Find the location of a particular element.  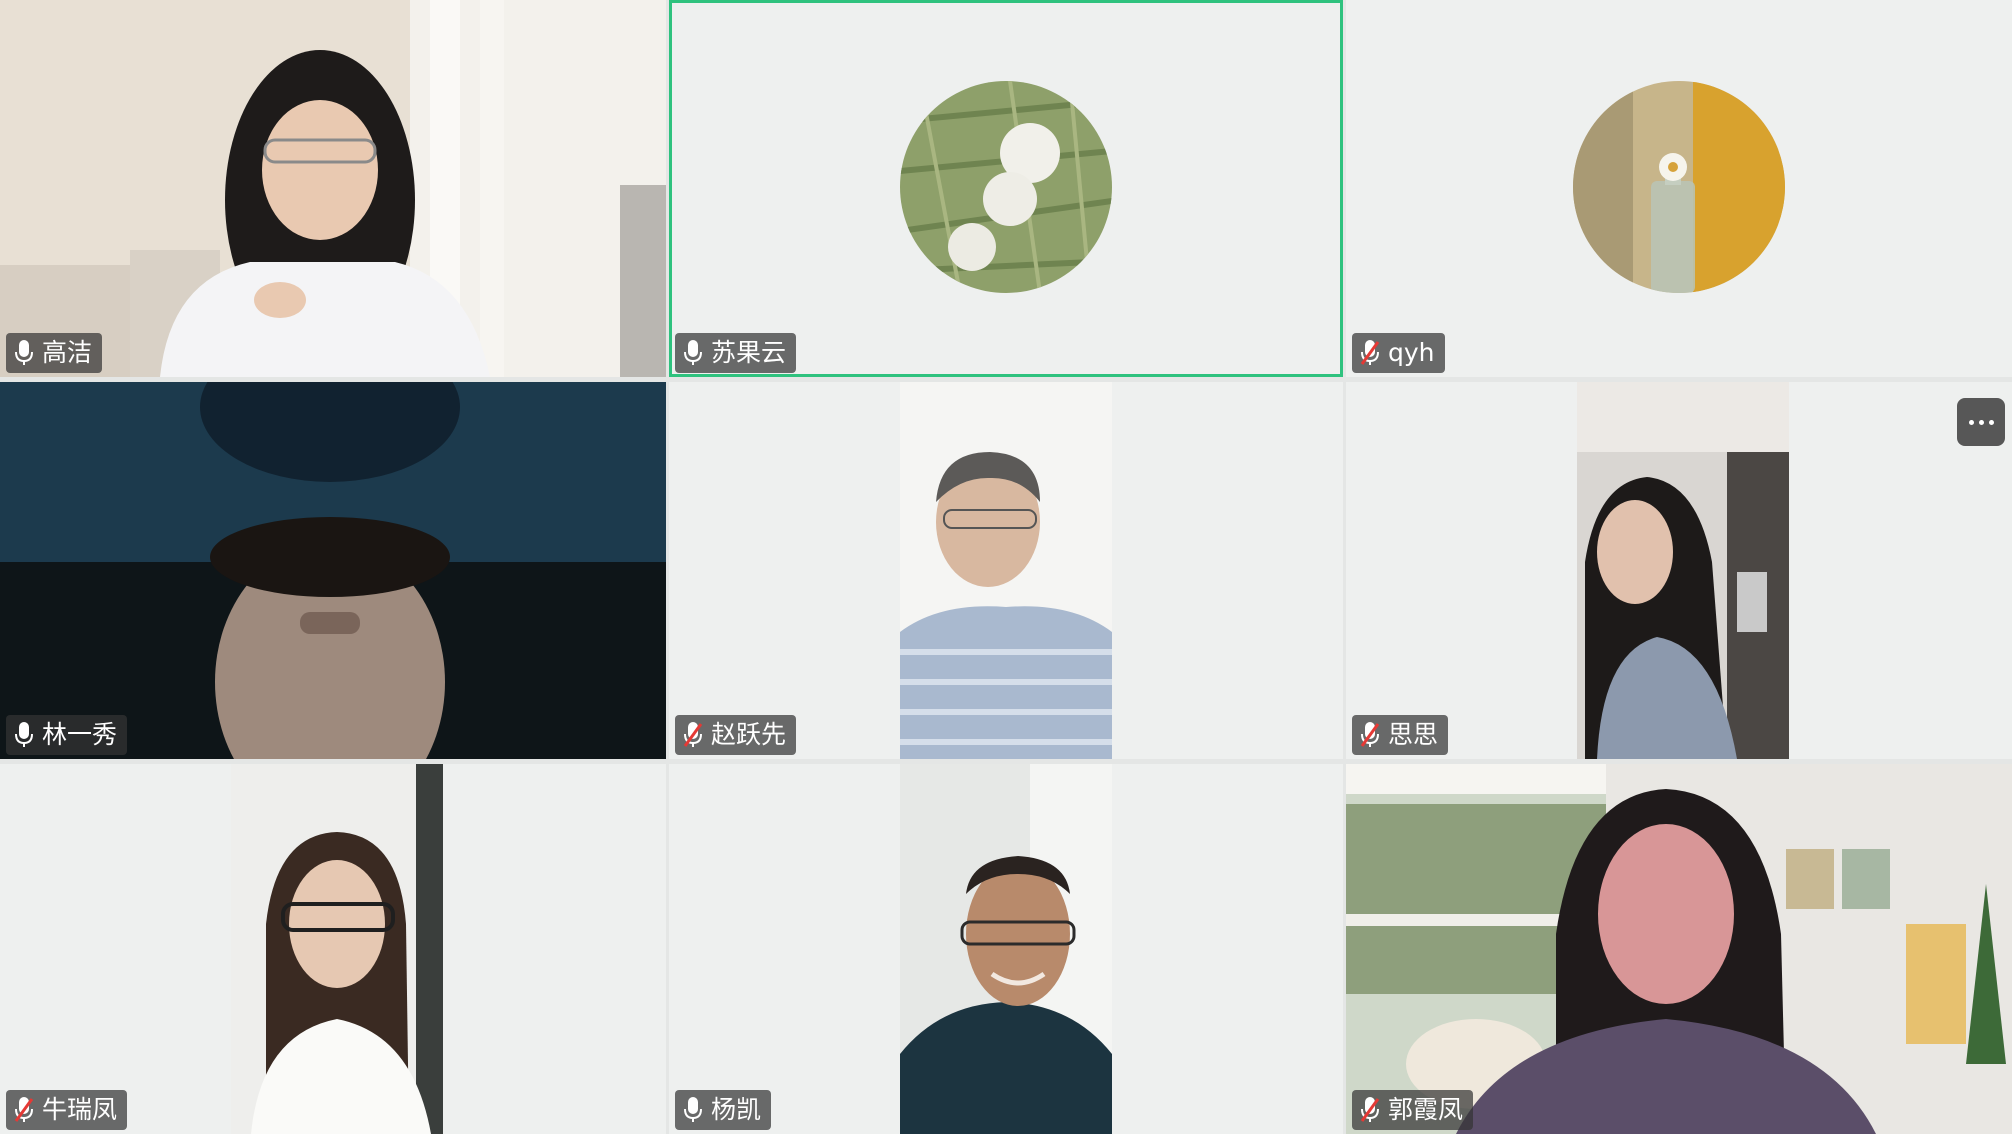

participant-tile: 郭霞凤 is located at coordinates (1679, 949).